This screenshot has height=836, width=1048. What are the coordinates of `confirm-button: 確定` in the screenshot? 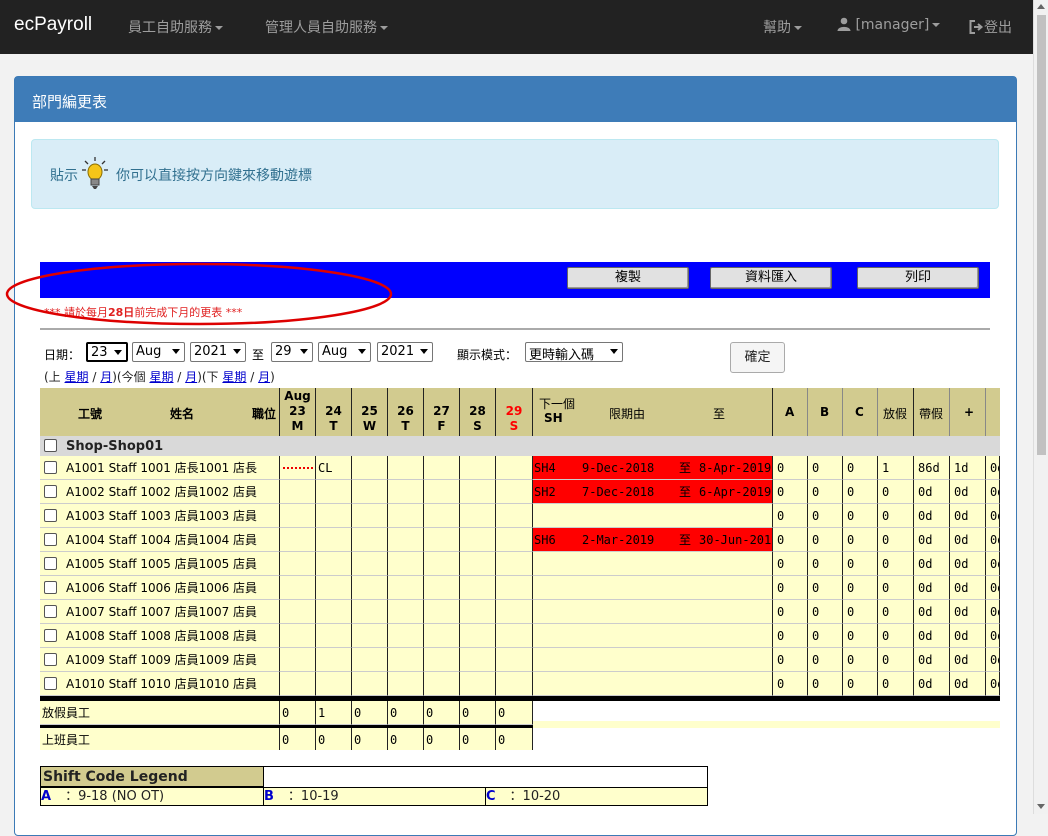 It's located at (757, 357).